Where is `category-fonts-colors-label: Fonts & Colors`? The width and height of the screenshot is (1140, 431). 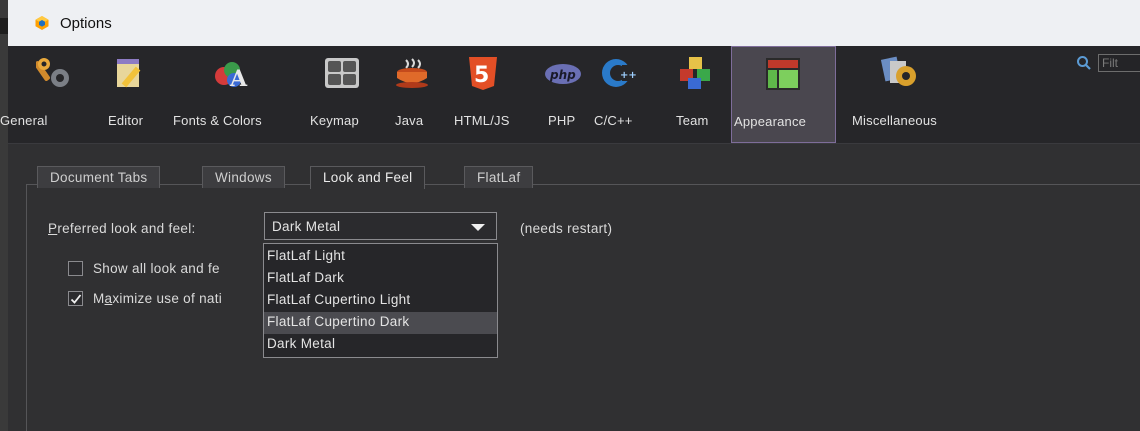 category-fonts-colors-label: Fonts & Colors is located at coordinates (217, 120).